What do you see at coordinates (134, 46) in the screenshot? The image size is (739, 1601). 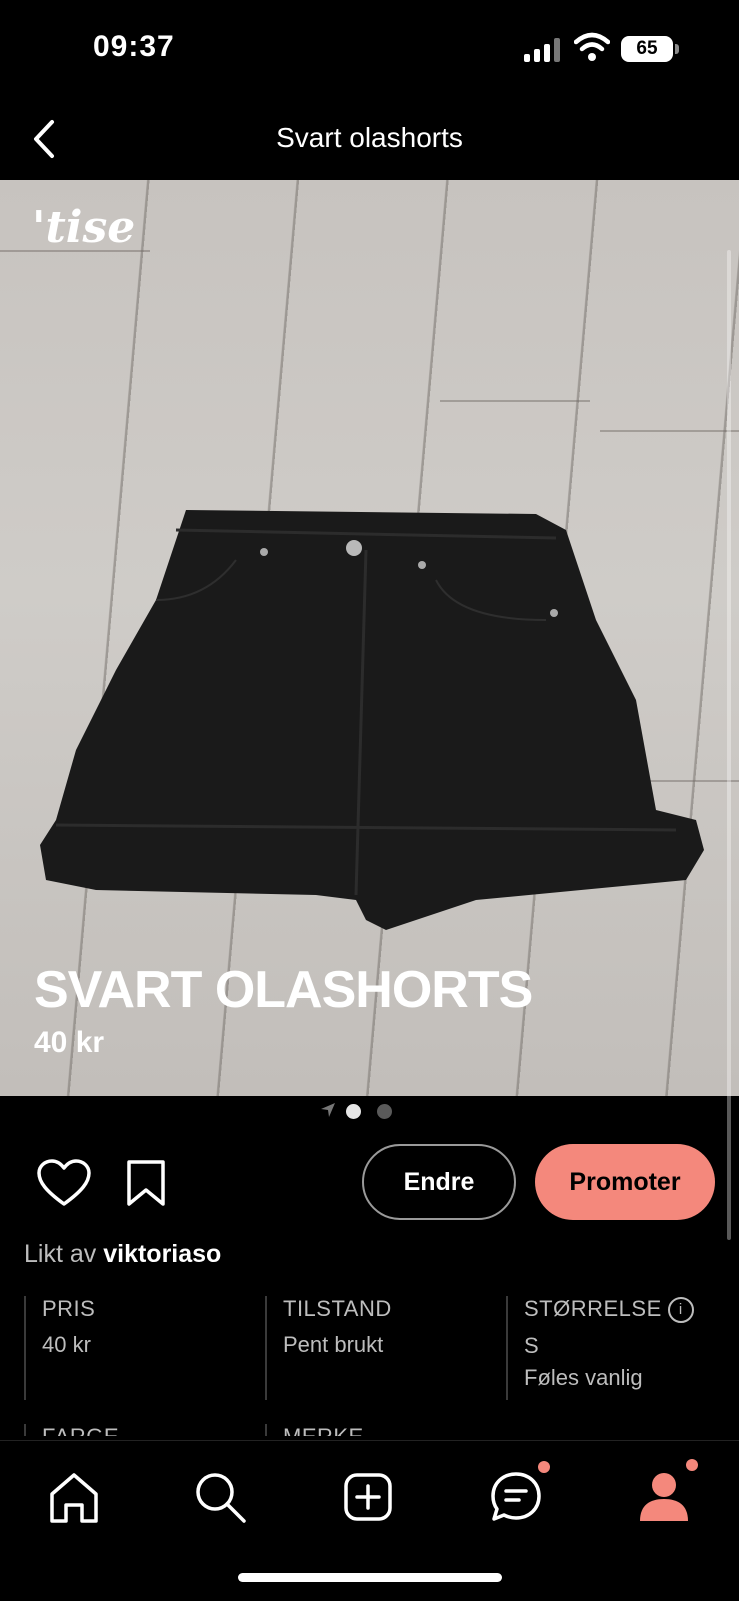 I see `status-time: 09:37` at bounding box center [134, 46].